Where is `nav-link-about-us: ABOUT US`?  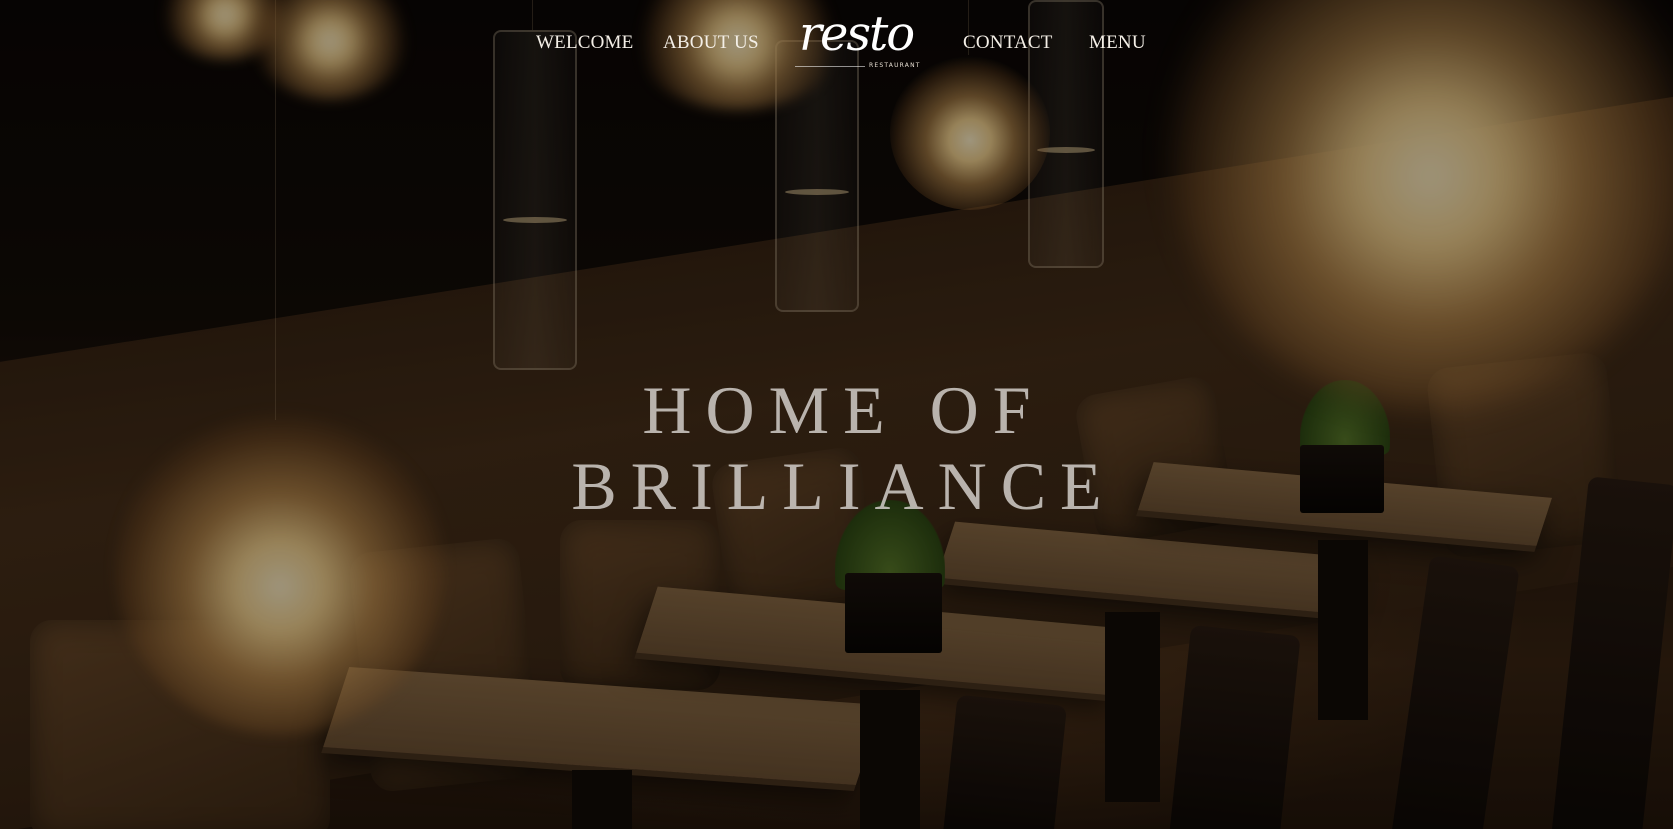 nav-link-about-us: ABOUT US is located at coordinates (711, 43).